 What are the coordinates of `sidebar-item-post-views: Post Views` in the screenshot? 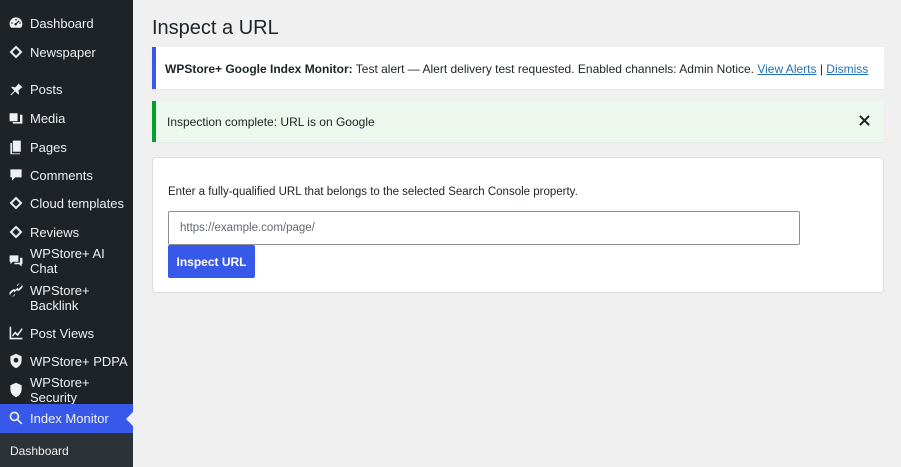 It's located at (66, 333).